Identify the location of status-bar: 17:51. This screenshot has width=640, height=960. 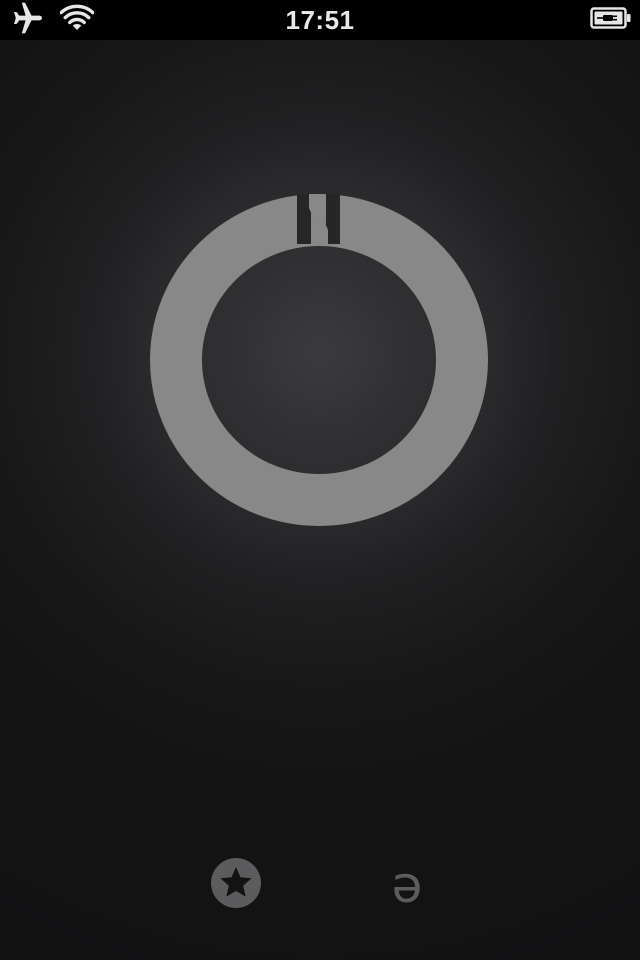
(320, 20).